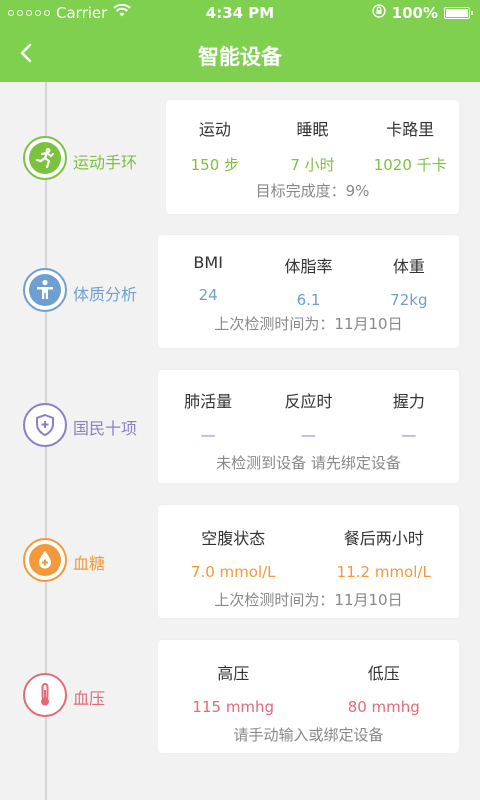  What do you see at coordinates (233, 553) in the screenshot?
I see `stat-item: 空腹状态 7.0 mmol/L` at bounding box center [233, 553].